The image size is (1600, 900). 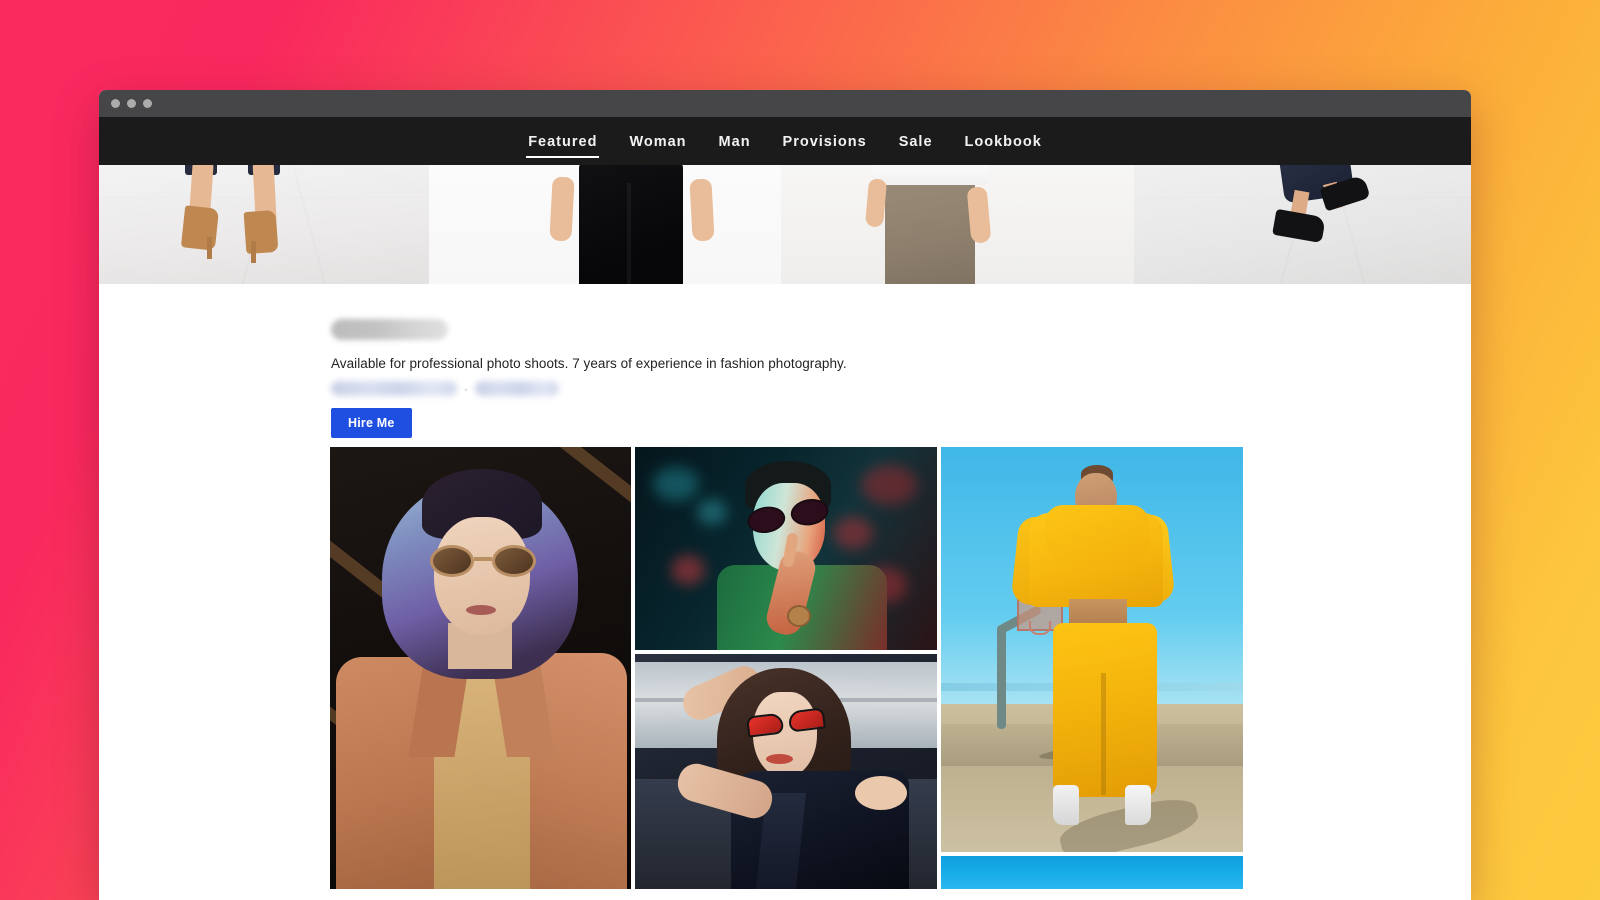 What do you see at coordinates (147, 103) in the screenshot?
I see `maximize-window-icon` at bounding box center [147, 103].